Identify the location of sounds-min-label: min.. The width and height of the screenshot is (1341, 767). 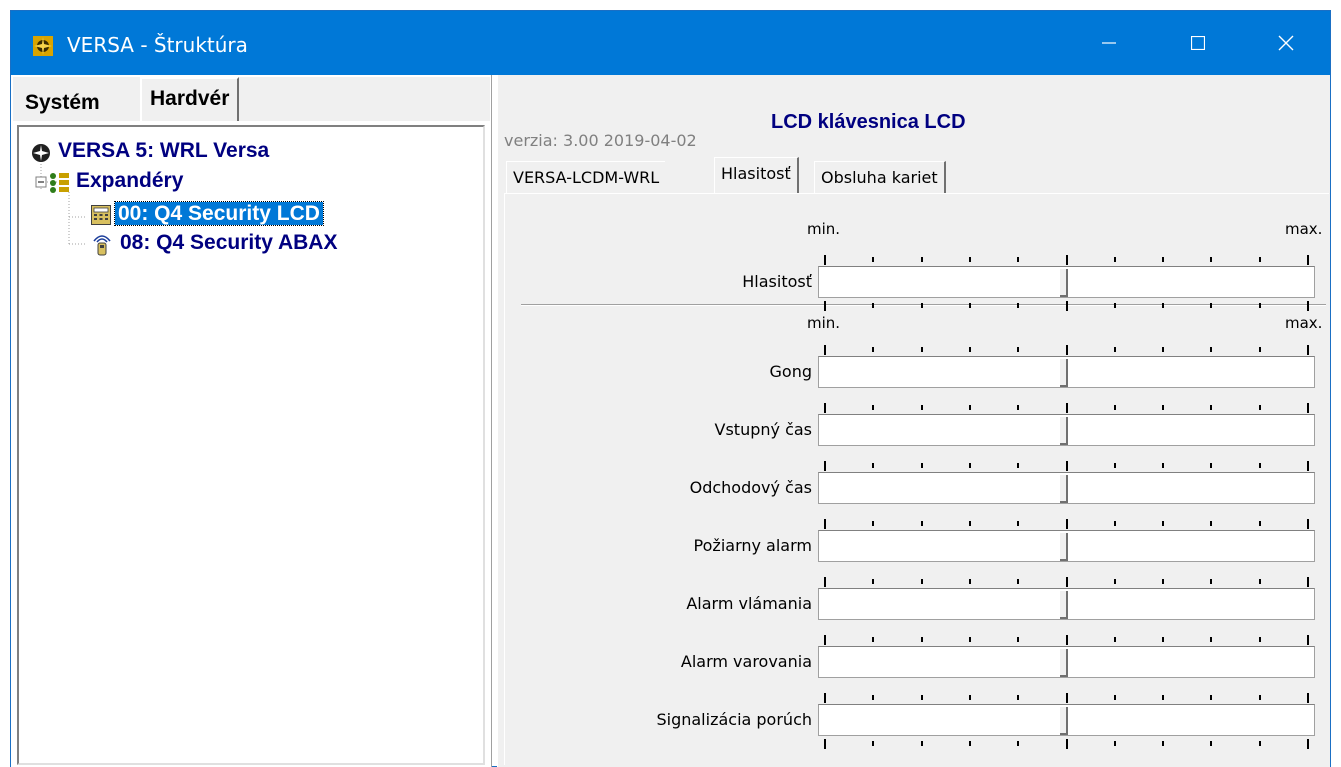
(824, 323).